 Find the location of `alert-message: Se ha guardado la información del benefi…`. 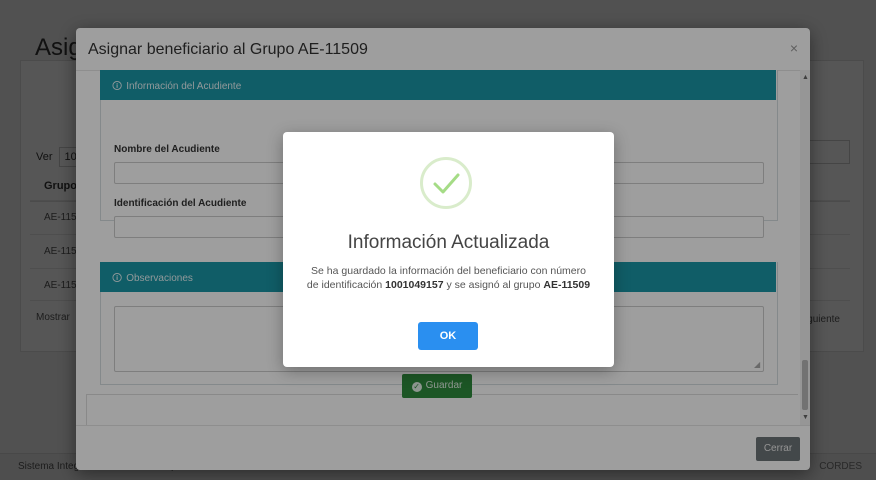

alert-message: Se ha guardado la información del benefi… is located at coordinates (448, 278).